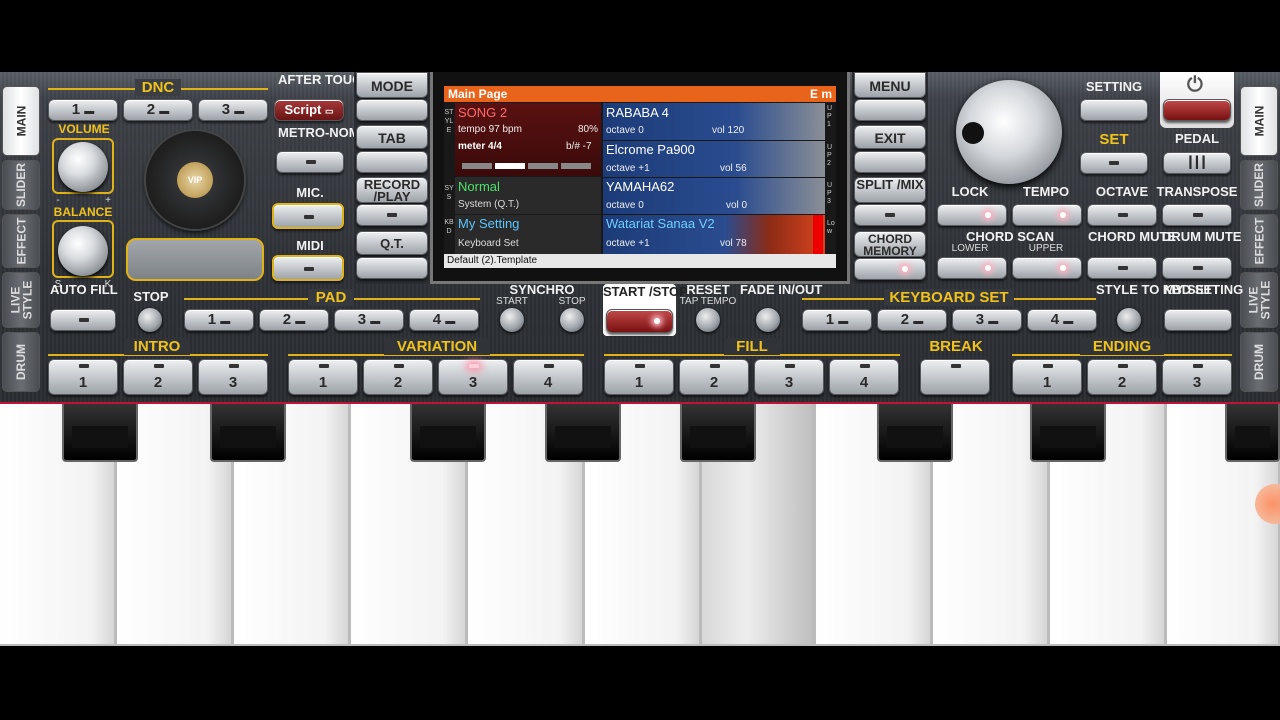 The height and width of the screenshot is (720, 1280). Describe the element at coordinates (1062, 320) in the screenshot. I see `keyboard-set-button-4: 4 ▬` at that location.